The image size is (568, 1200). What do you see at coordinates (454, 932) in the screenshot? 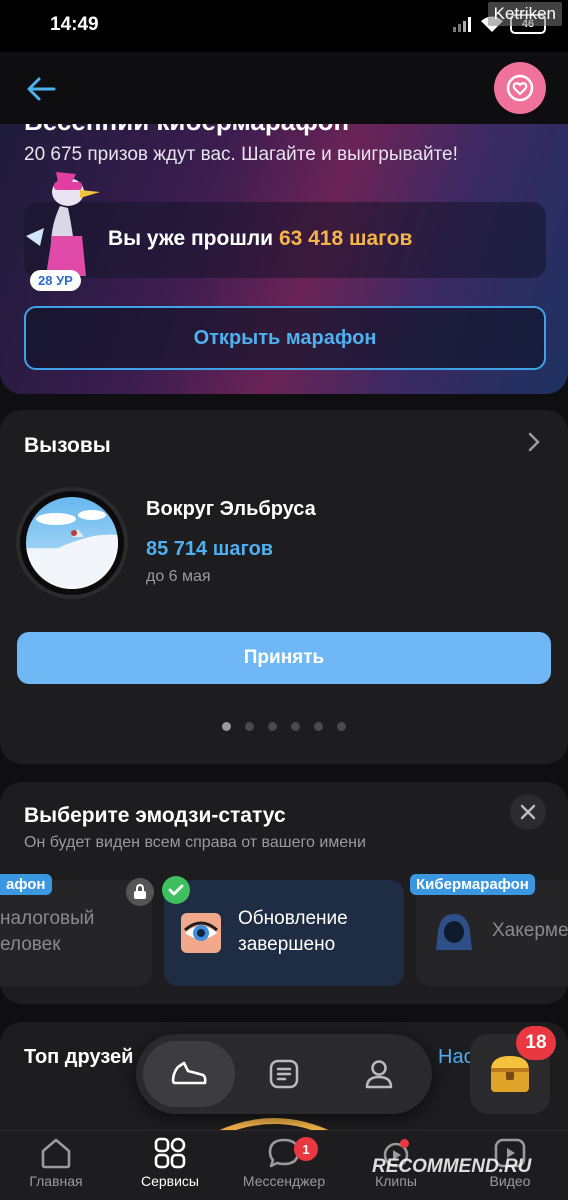
I see `hacker-emoji-icon` at bounding box center [454, 932].